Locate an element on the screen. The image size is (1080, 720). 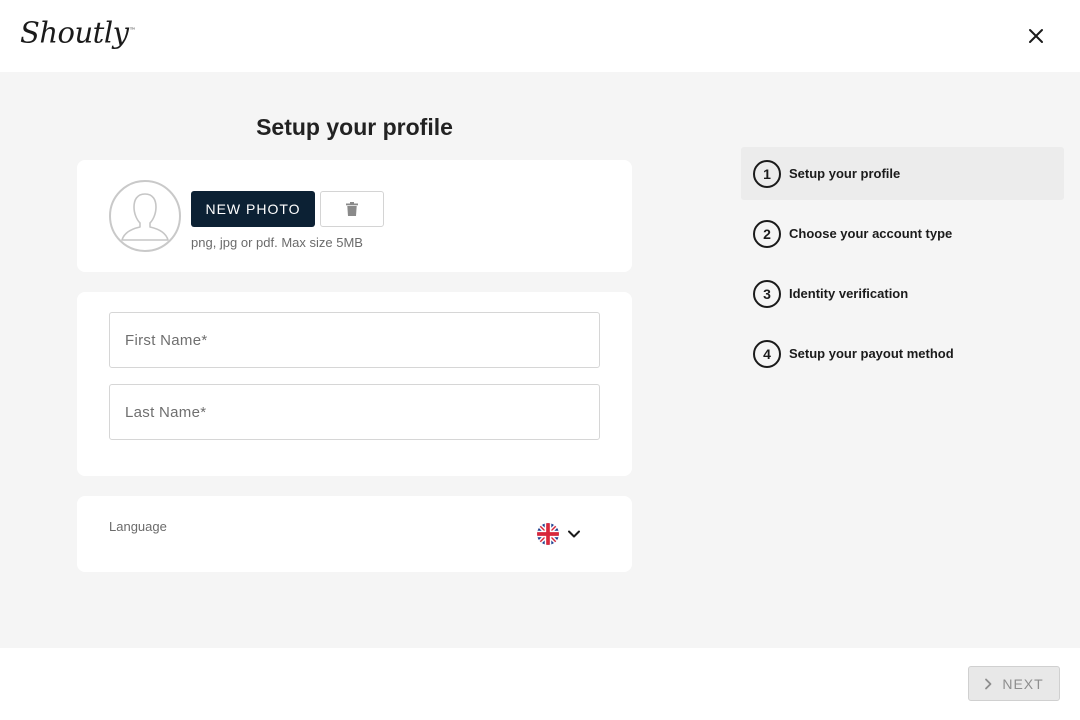
user-silhouette-icon is located at coordinates (145, 217).